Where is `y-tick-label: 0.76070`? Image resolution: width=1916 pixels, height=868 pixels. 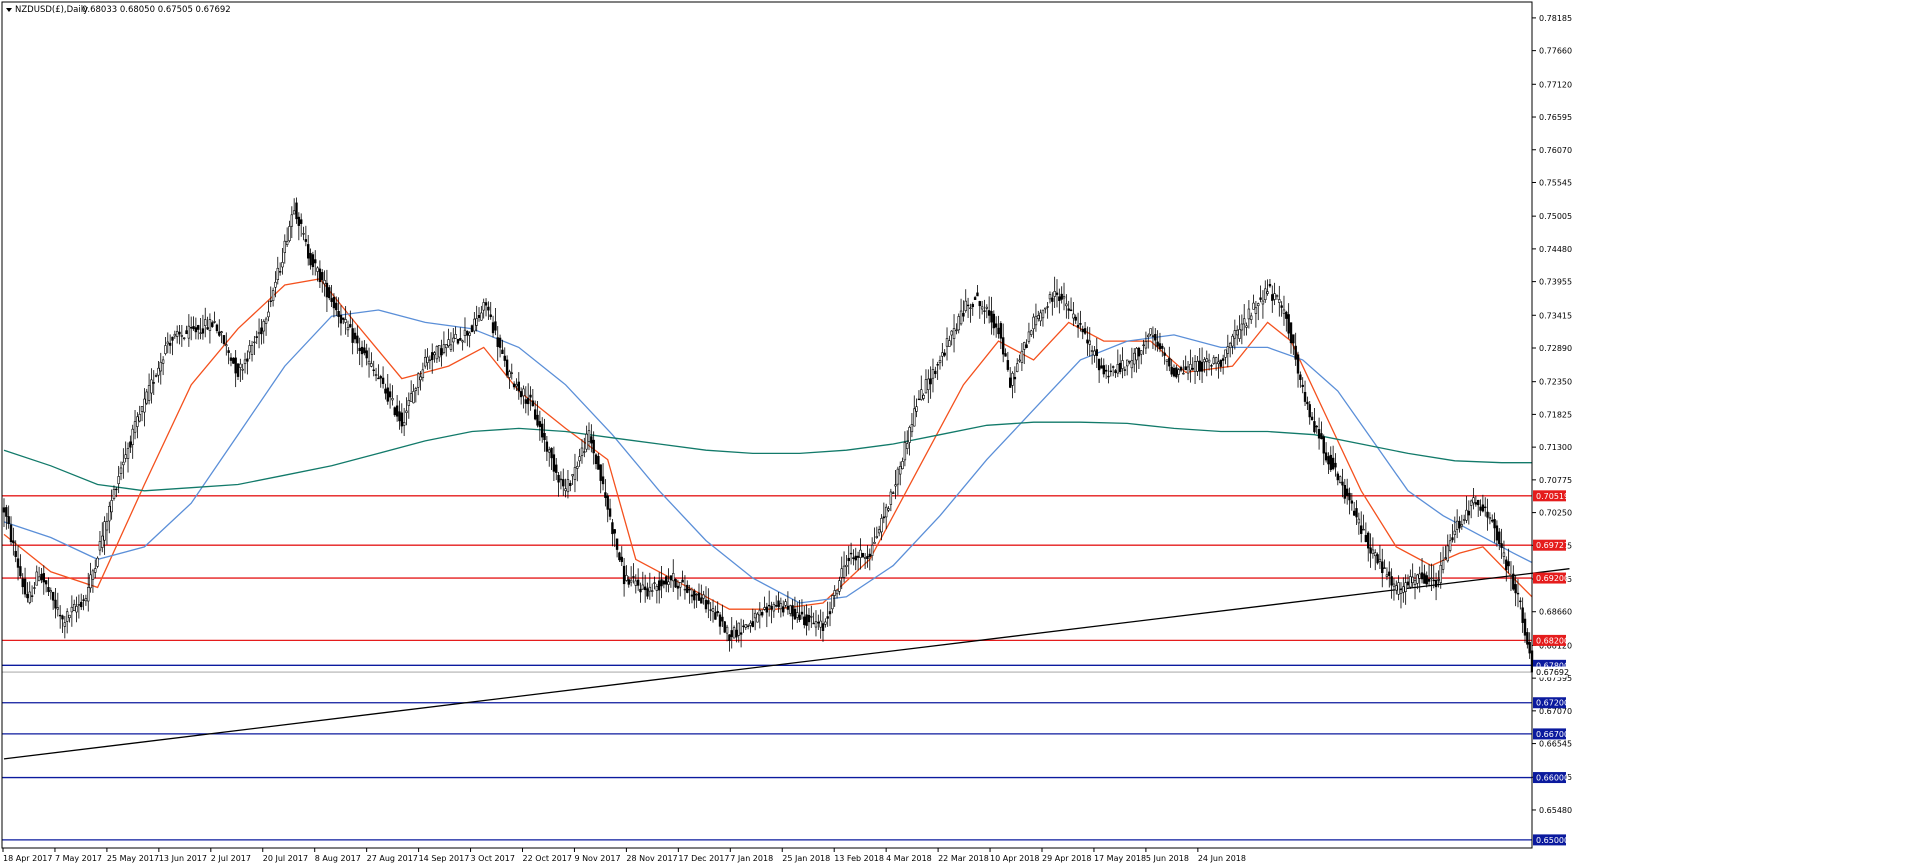 y-tick-label: 0.76070 is located at coordinates (1555, 150).